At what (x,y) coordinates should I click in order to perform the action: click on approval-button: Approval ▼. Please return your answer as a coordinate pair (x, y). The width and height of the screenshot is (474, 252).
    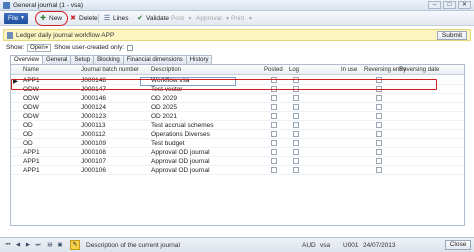
    Looking at the image, I should click on (214, 18).